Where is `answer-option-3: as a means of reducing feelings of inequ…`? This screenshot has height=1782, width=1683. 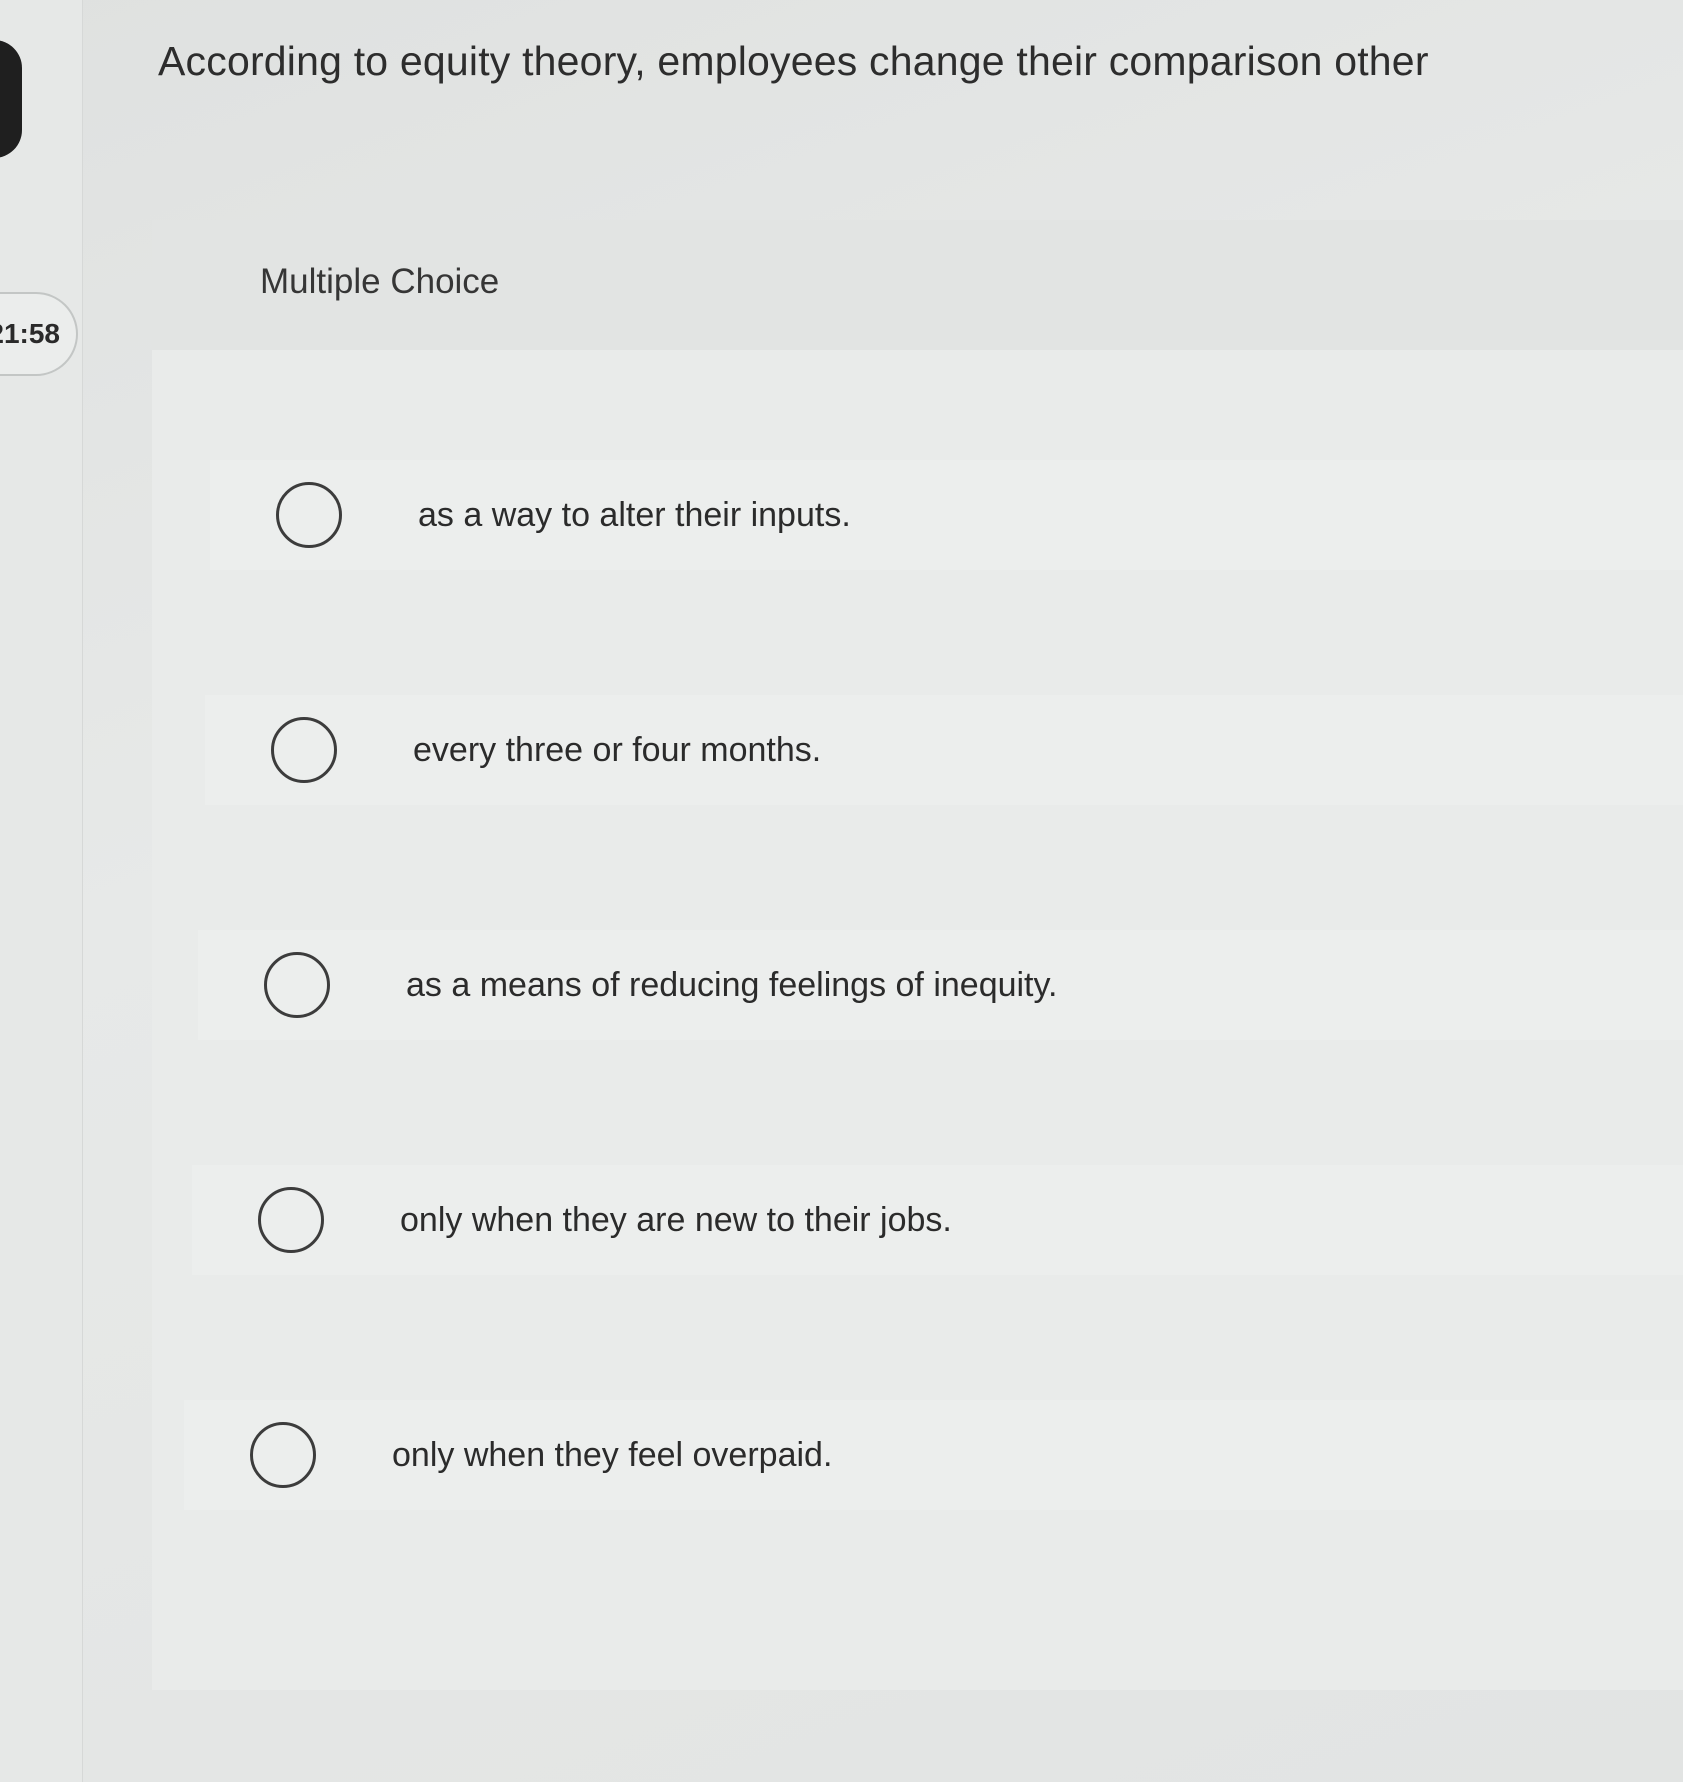 answer-option-3: as a means of reducing feelings of inequ… is located at coordinates (940, 985).